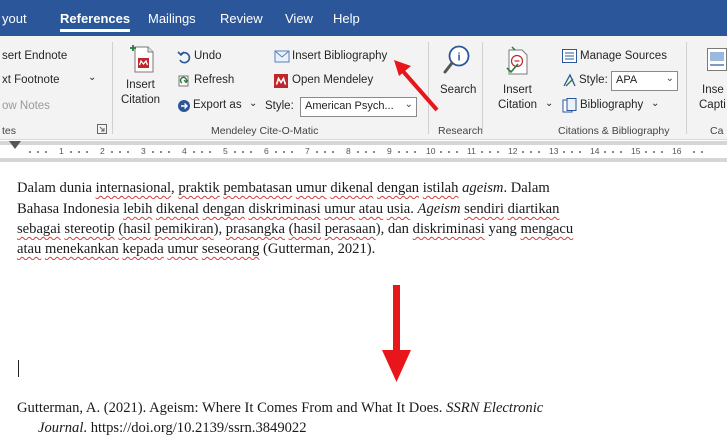  I want to click on undo-icon, so click(184, 57).